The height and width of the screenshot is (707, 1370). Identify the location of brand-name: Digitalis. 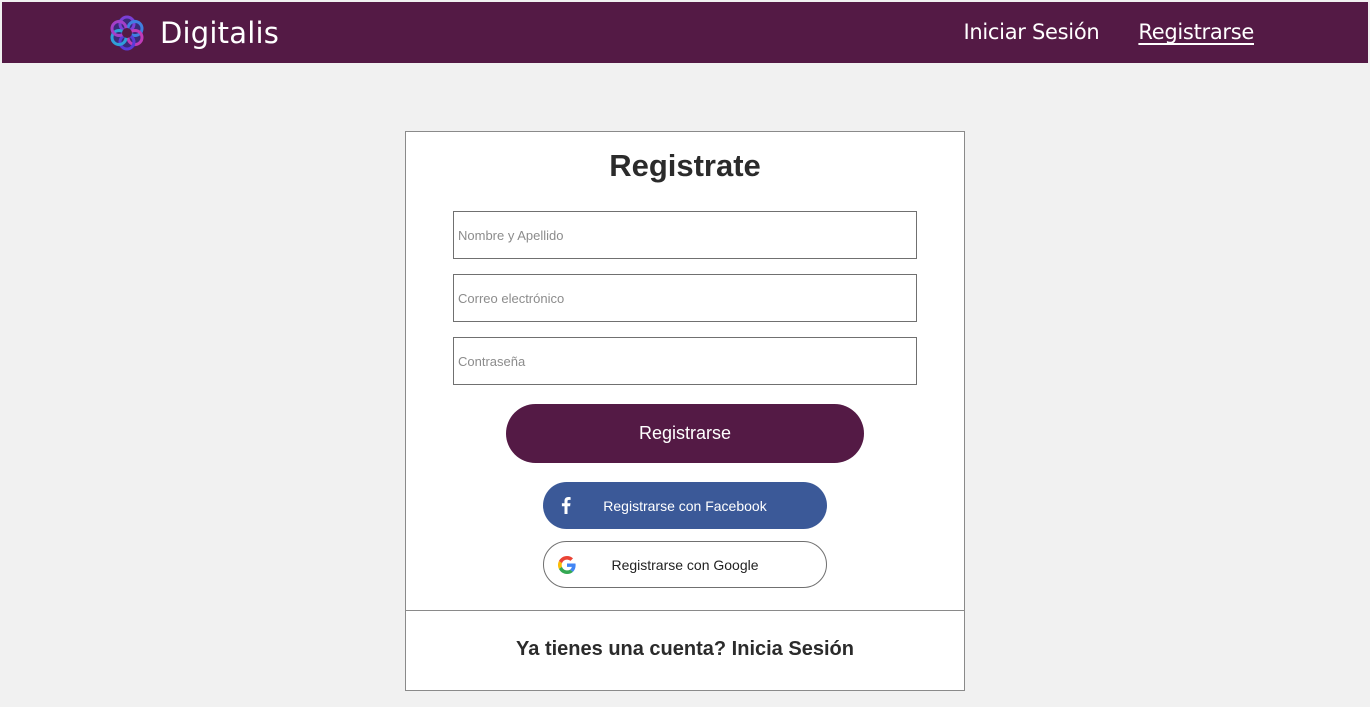
(220, 33).